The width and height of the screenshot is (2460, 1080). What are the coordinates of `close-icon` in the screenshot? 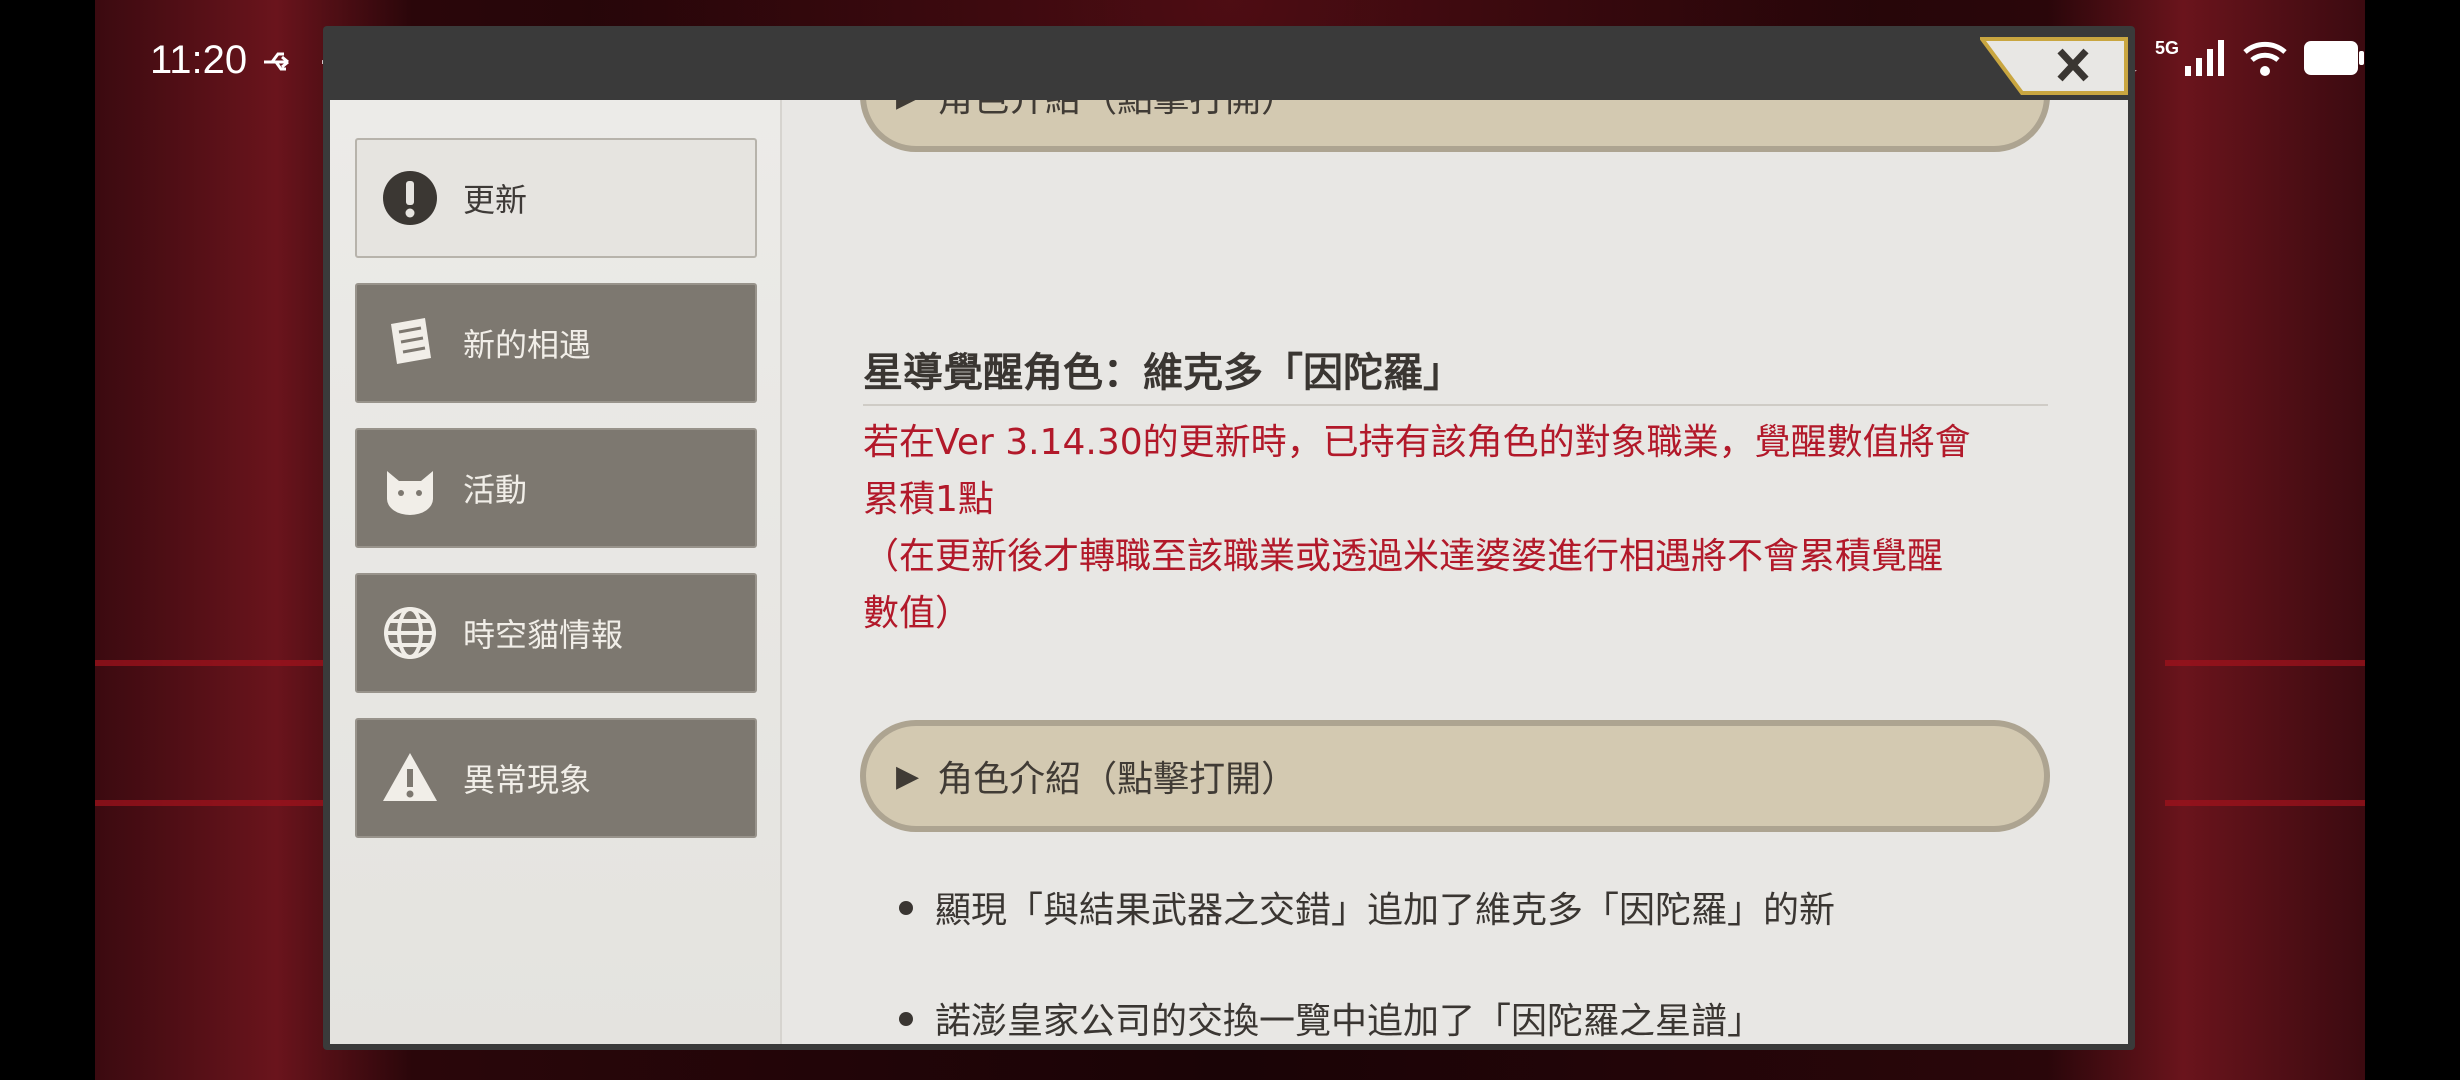 It's located at (2053, 66).